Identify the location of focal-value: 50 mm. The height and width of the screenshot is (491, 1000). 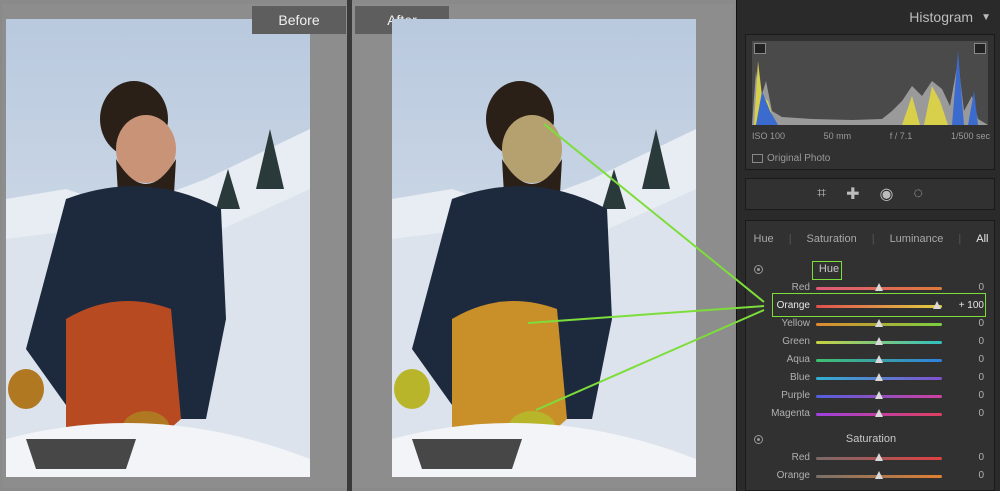
(837, 136).